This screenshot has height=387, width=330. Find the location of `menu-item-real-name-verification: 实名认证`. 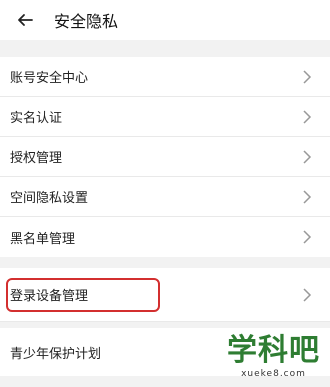

menu-item-real-name-verification: 实名认证 is located at coordinates (165, 117).